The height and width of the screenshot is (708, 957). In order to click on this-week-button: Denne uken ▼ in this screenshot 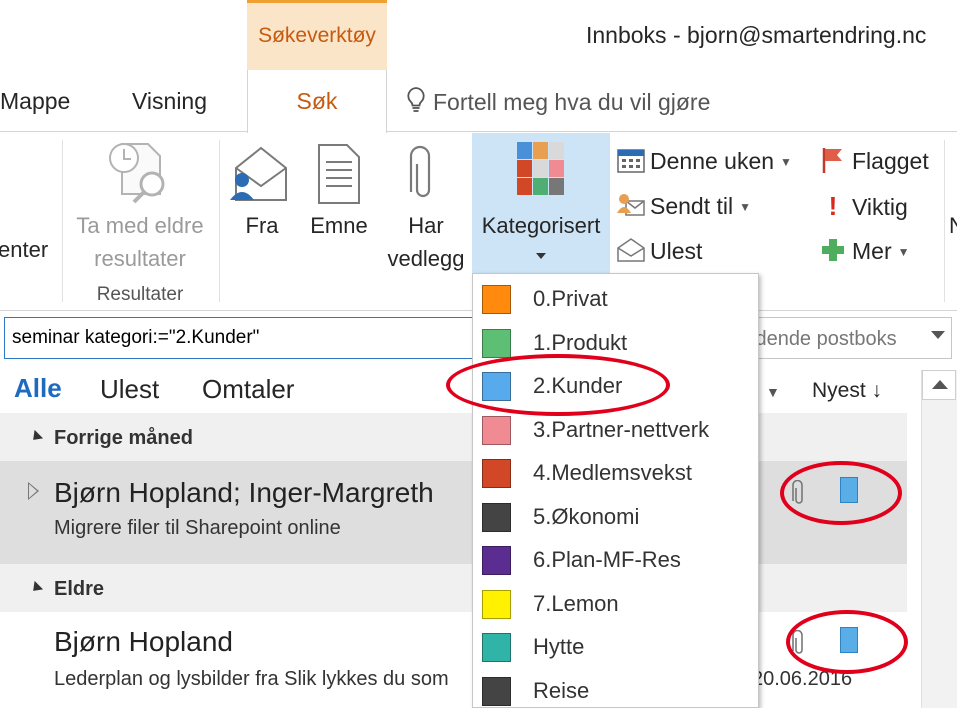, I will do `click(704, 160)`.